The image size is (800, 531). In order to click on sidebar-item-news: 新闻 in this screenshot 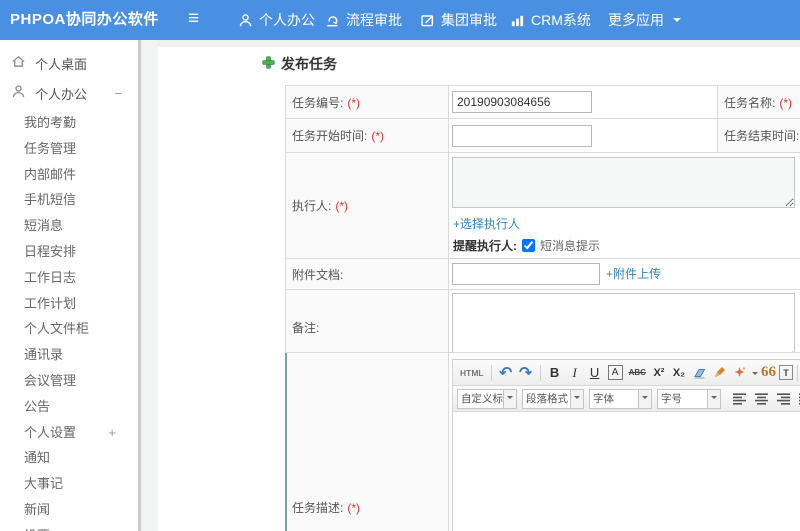, I will do `click(69, 510)`.